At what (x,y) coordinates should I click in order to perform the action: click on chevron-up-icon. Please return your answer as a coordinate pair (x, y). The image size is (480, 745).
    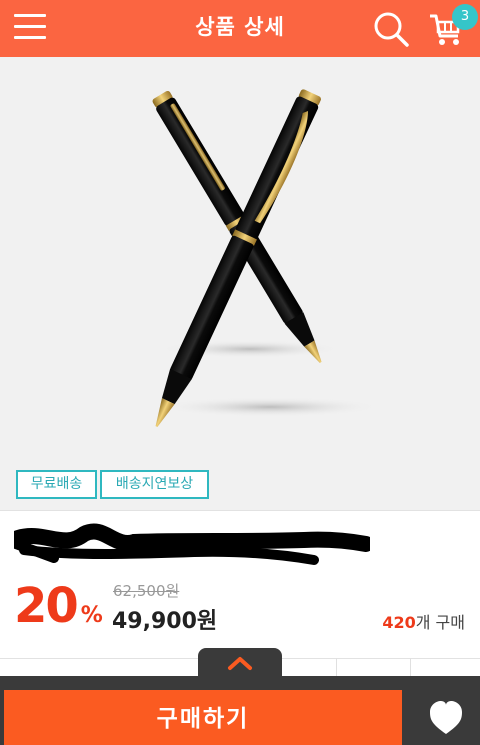
    Looking at the image, I should click on (240, 663).